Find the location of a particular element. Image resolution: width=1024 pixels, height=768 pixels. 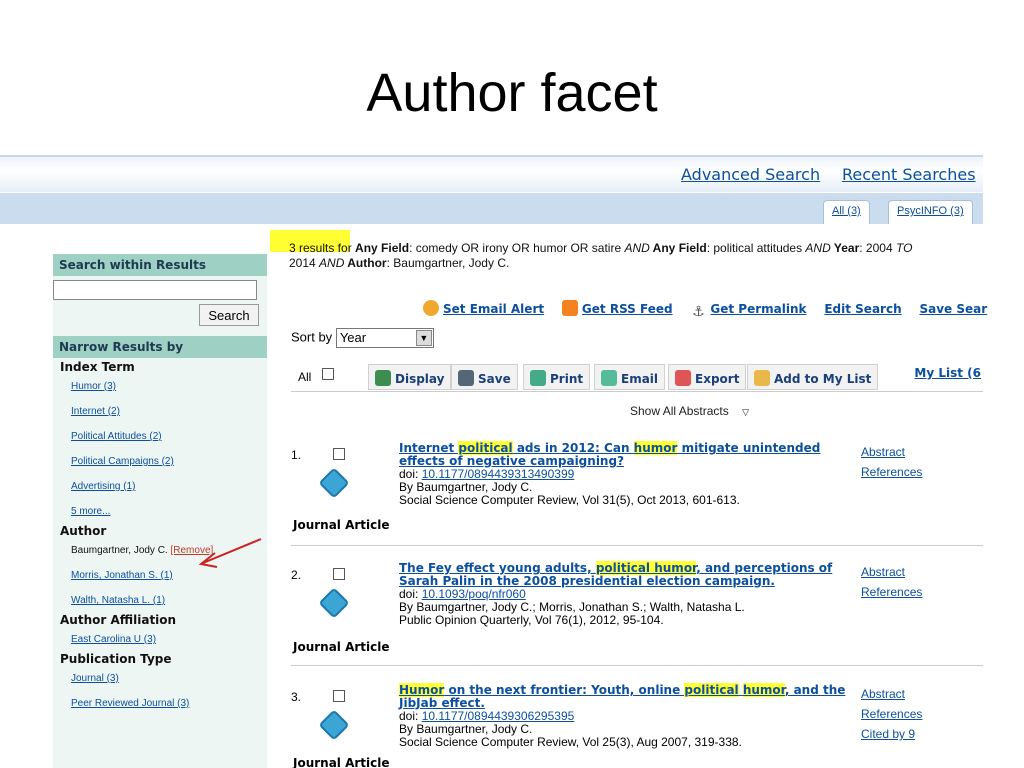

advanced-search-link: Advanced Search is located at coordinates (750, 174).